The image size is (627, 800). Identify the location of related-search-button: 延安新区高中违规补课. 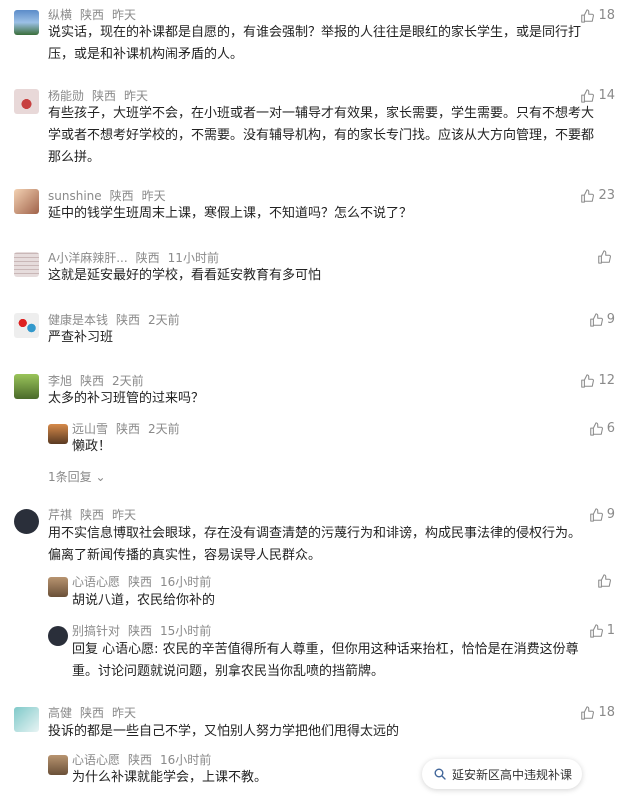
(502, 774).